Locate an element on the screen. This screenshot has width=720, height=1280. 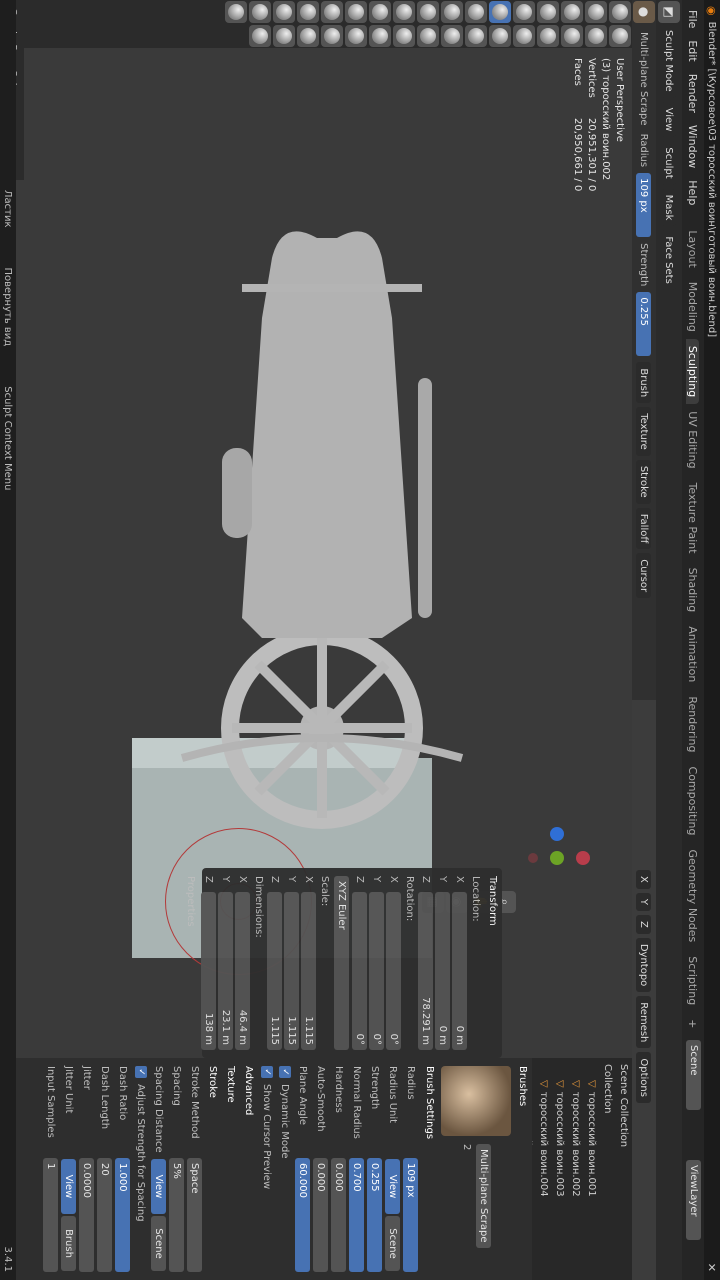
menu-help: Help is located at coordinates (693, 192).